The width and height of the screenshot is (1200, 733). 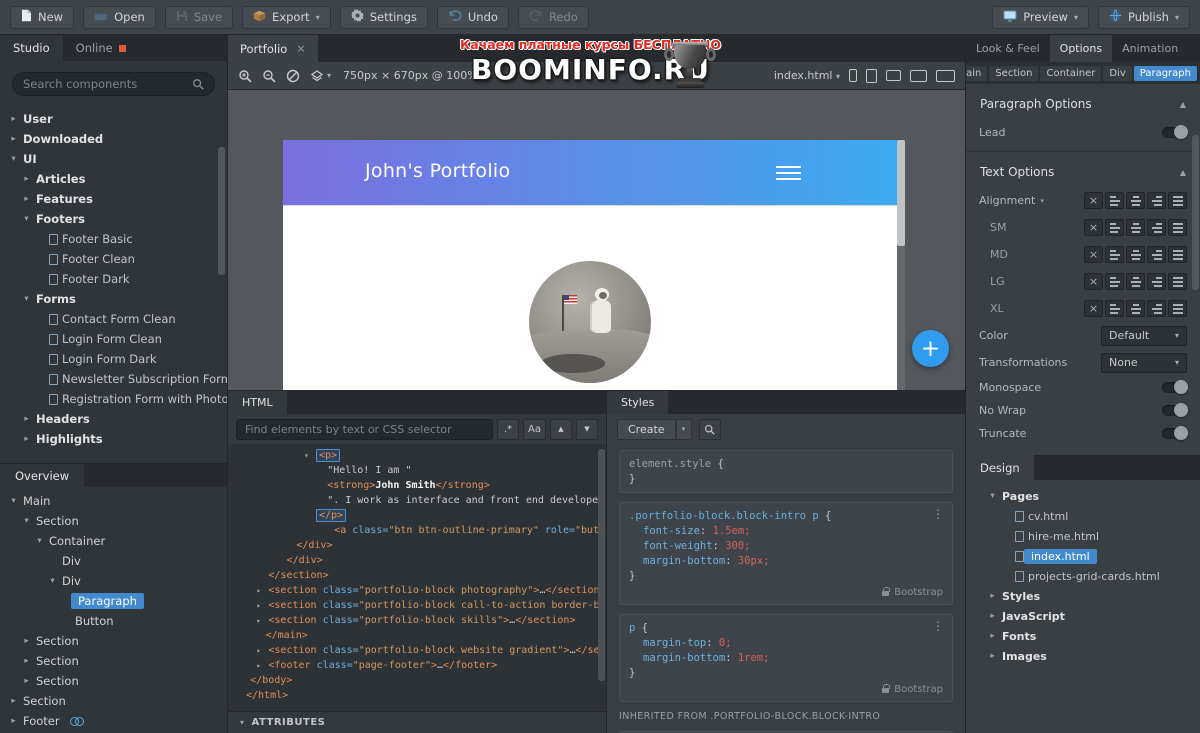 What do you see at coordinates (417, 455) in the screenshot?
I see `code-line: ▾ <p>` at bounding box center [417, 455].